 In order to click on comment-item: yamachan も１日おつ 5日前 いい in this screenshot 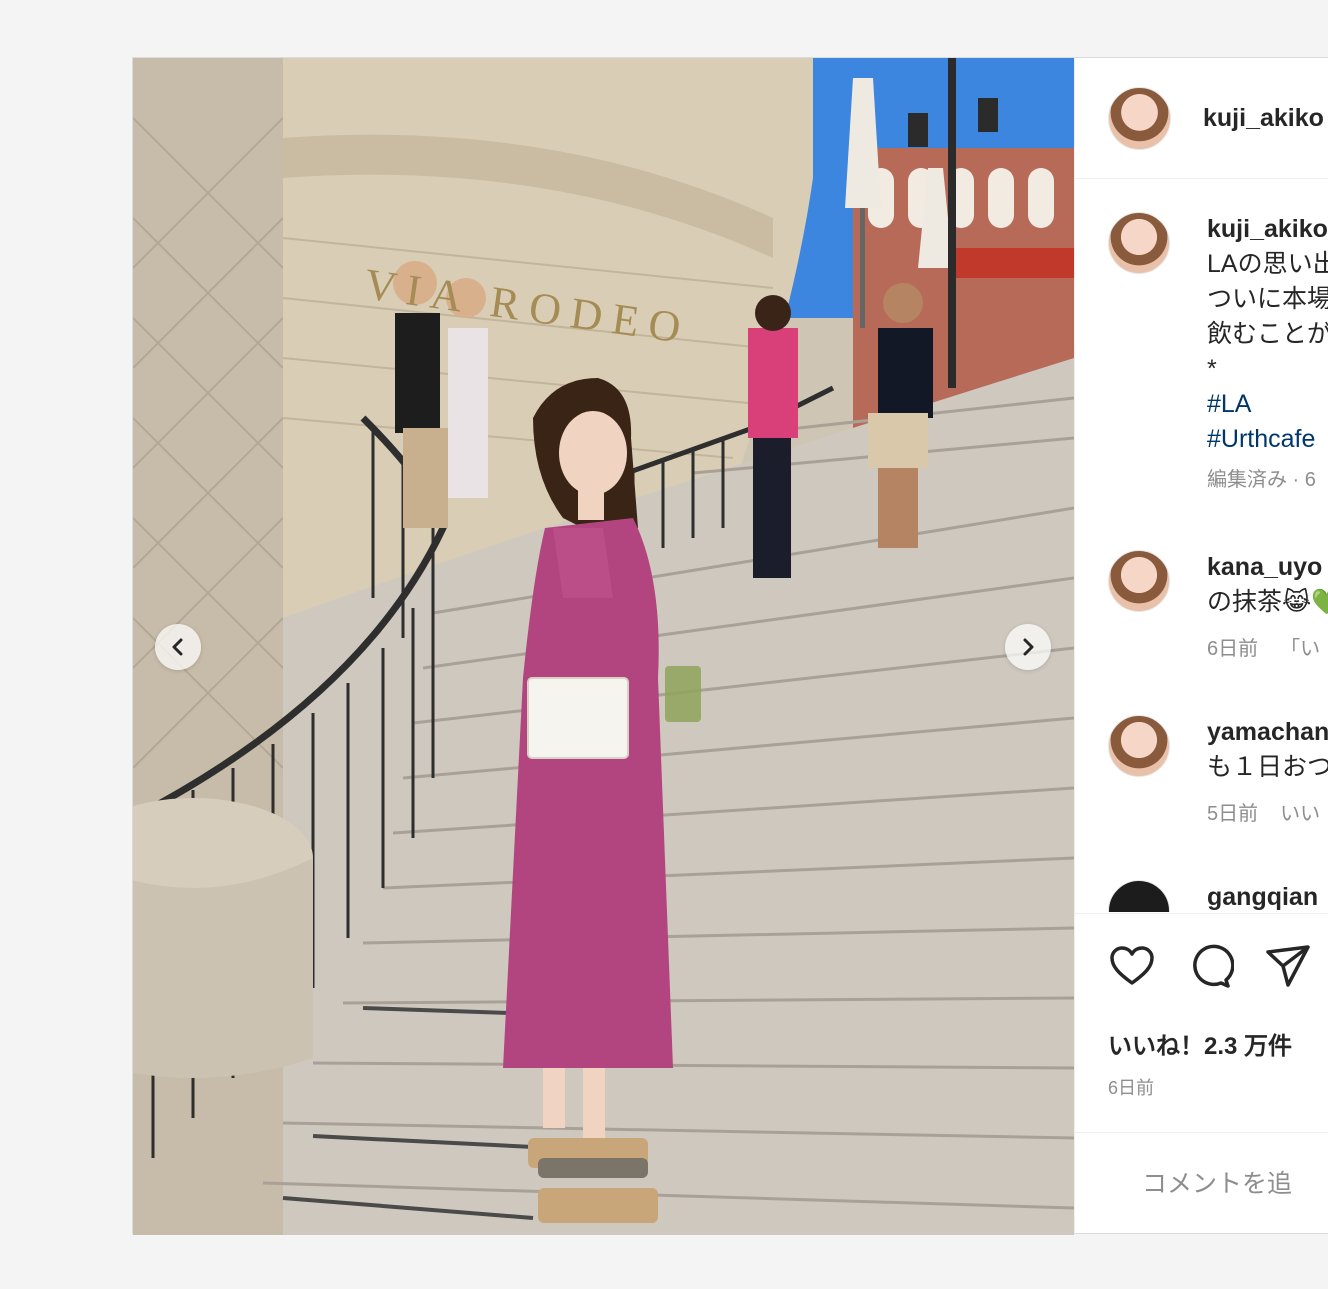, I will do `click(1218, 773)`.